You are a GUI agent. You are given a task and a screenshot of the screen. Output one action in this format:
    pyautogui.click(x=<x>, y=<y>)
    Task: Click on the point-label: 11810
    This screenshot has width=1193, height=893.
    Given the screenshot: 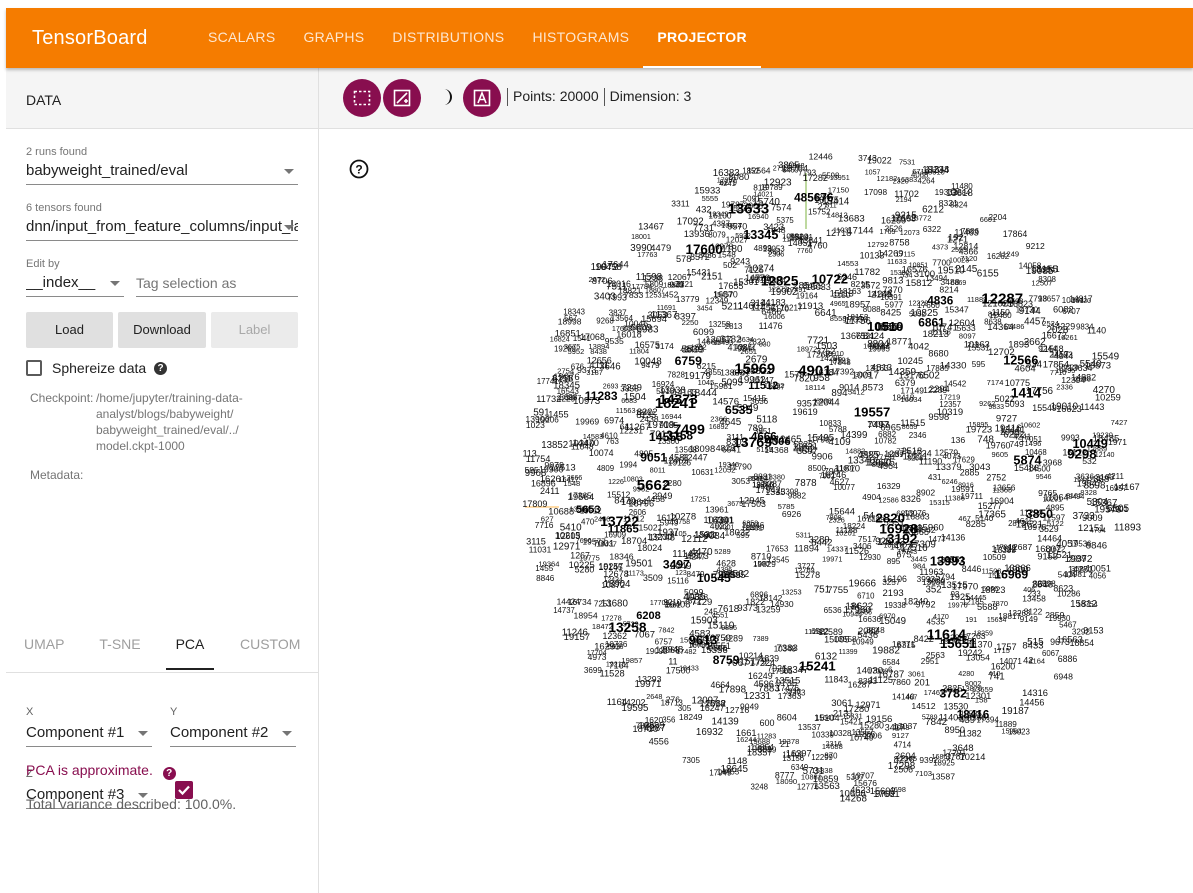 What is the action you would take?
    pyautogui.click(x=847, y=469)
    